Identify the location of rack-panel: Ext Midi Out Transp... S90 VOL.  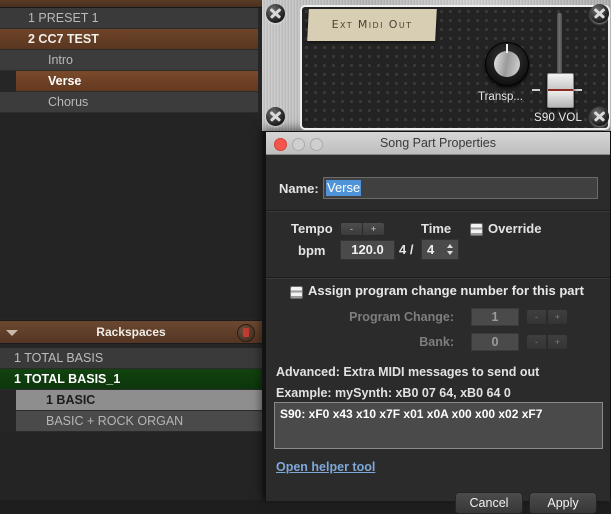
(436, 65).